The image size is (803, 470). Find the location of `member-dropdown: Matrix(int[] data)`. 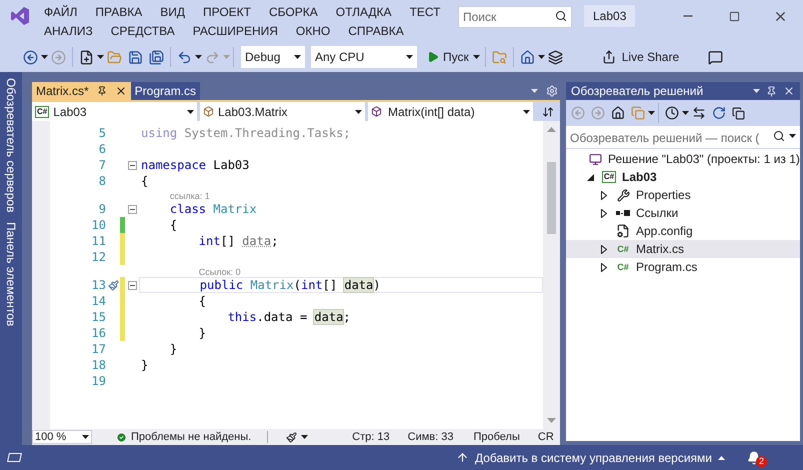

member-dropdown: Matrix(int[] data) is located at coordinates (450, 111).